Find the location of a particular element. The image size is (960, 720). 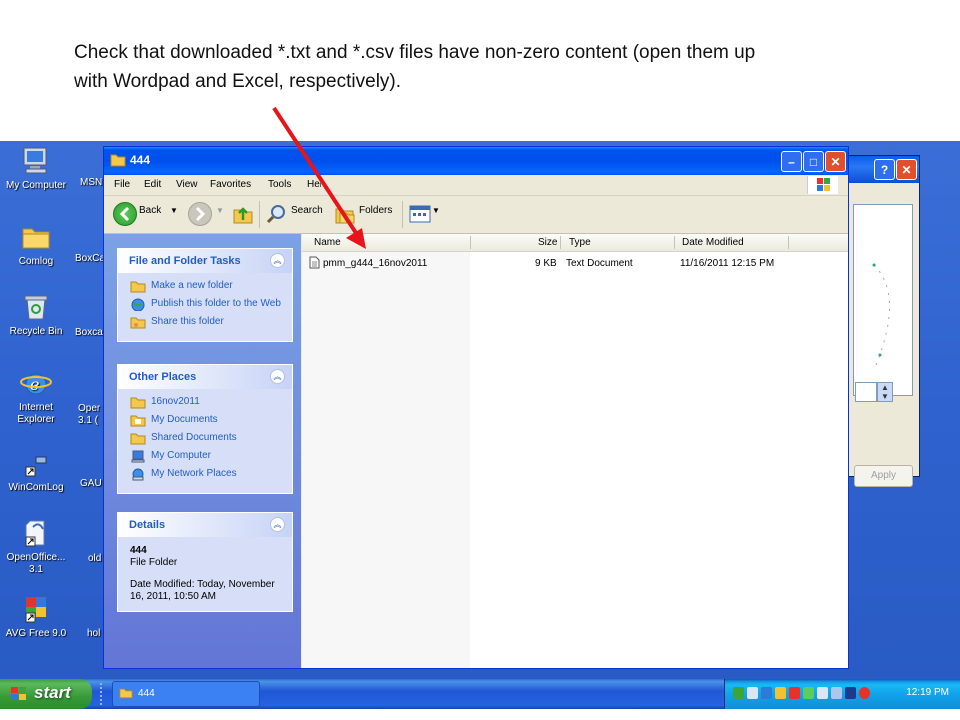

task-label: Share this folder is located at coordinates (187, 321).